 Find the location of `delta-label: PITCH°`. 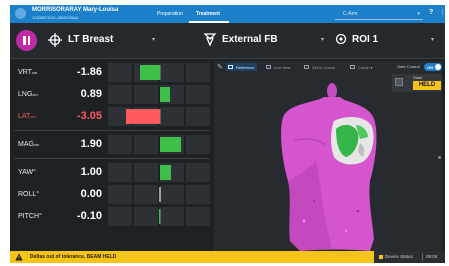

delta-label: PITCH° is located at coordinates (30, 216).